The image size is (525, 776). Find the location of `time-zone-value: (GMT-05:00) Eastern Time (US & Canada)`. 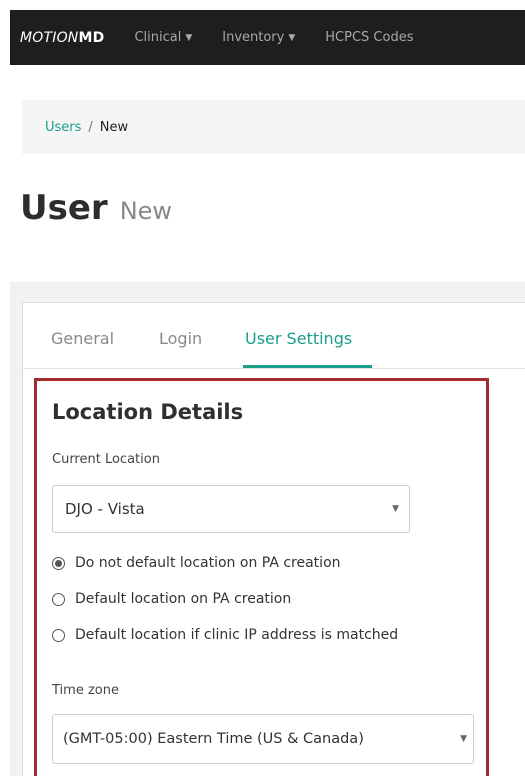

time-zone-value: (GMT-05:00) Eastern Time (US & Canada) is located at coordinates (213, 739).